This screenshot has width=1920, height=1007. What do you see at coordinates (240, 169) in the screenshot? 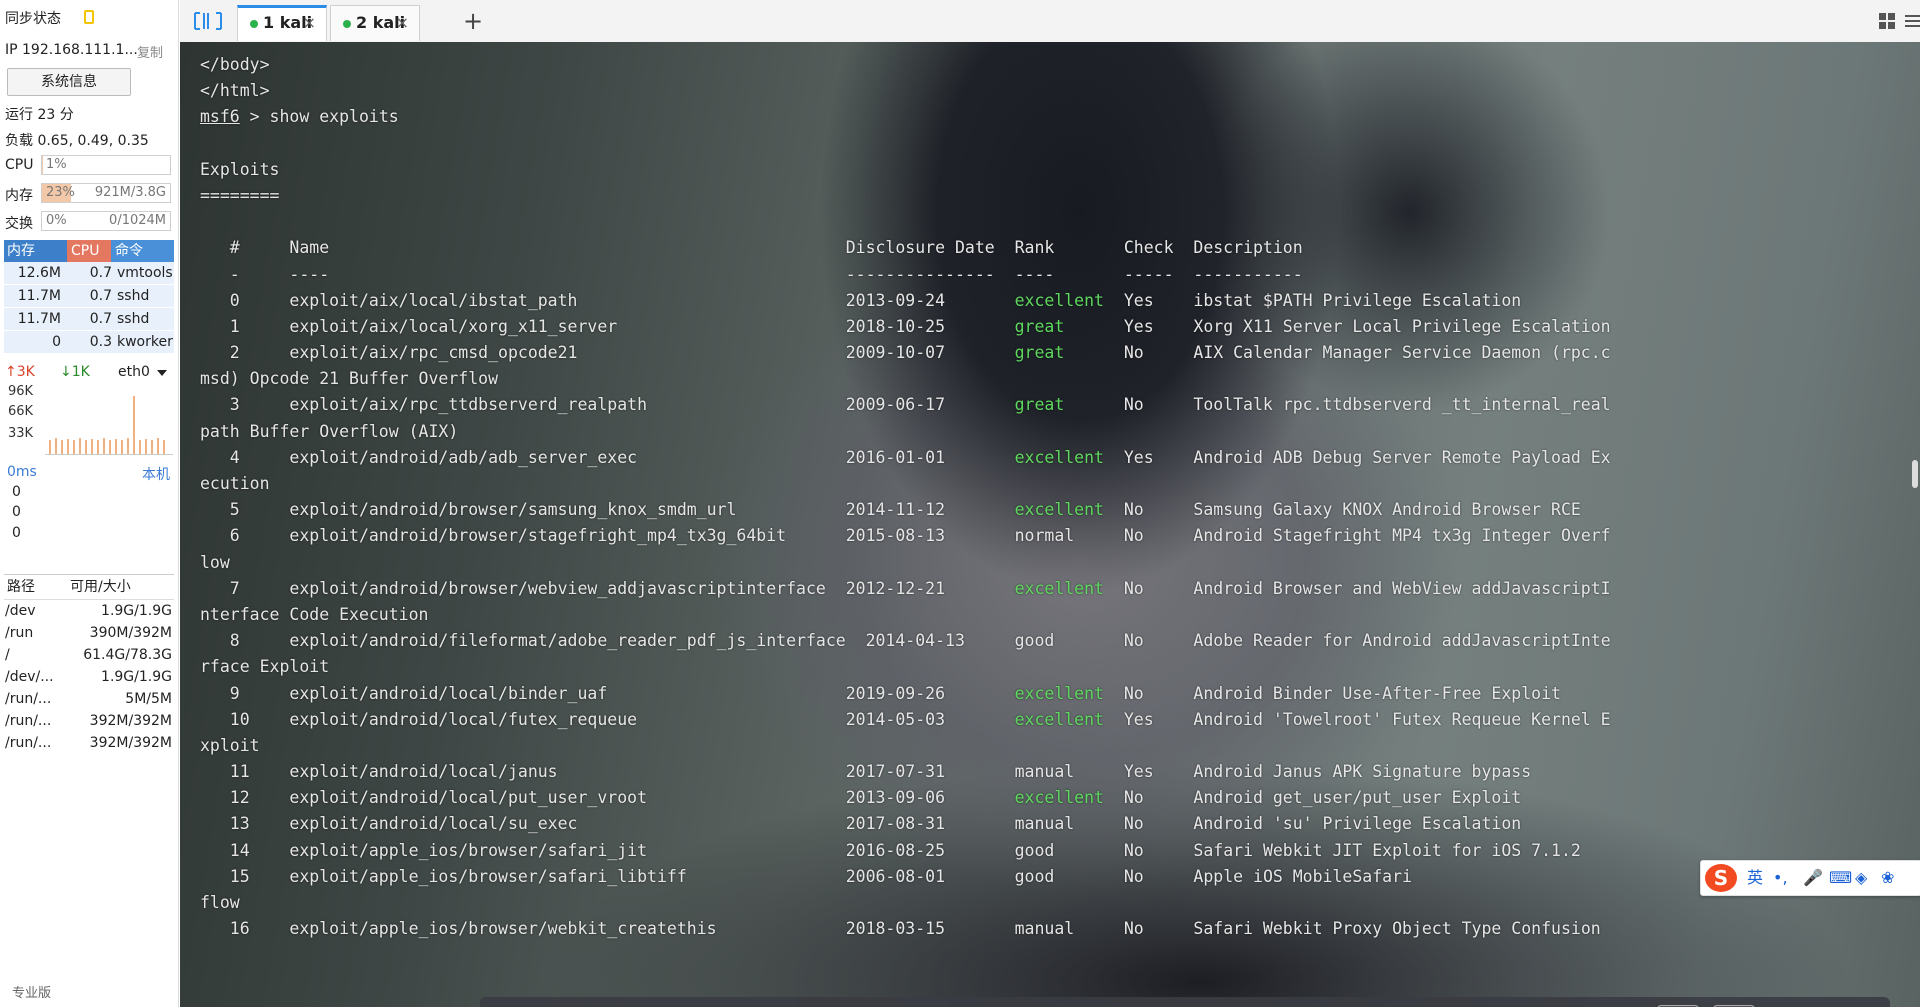
I see `terminal-line-text: Exploits` at bounding box center [240, 169].